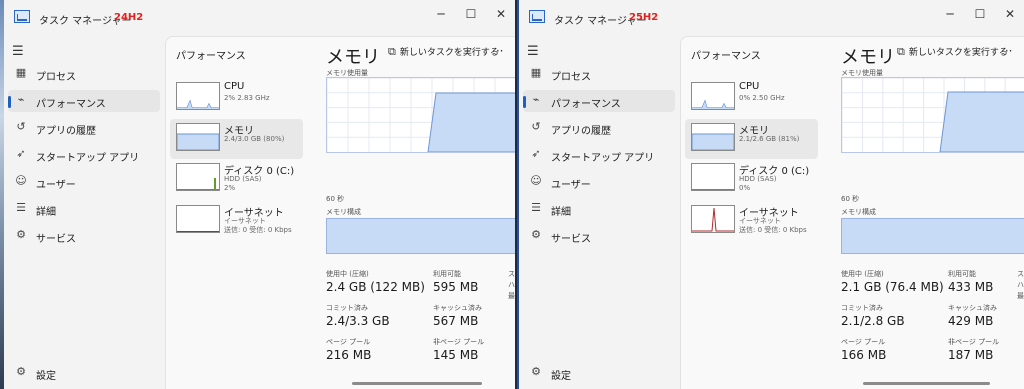 This screenshot has height=389, width=1024. What do you see at coordinates (713, 137) in the screenshot?
I see `tile-memory-graph` at bounding box center [713, 137].